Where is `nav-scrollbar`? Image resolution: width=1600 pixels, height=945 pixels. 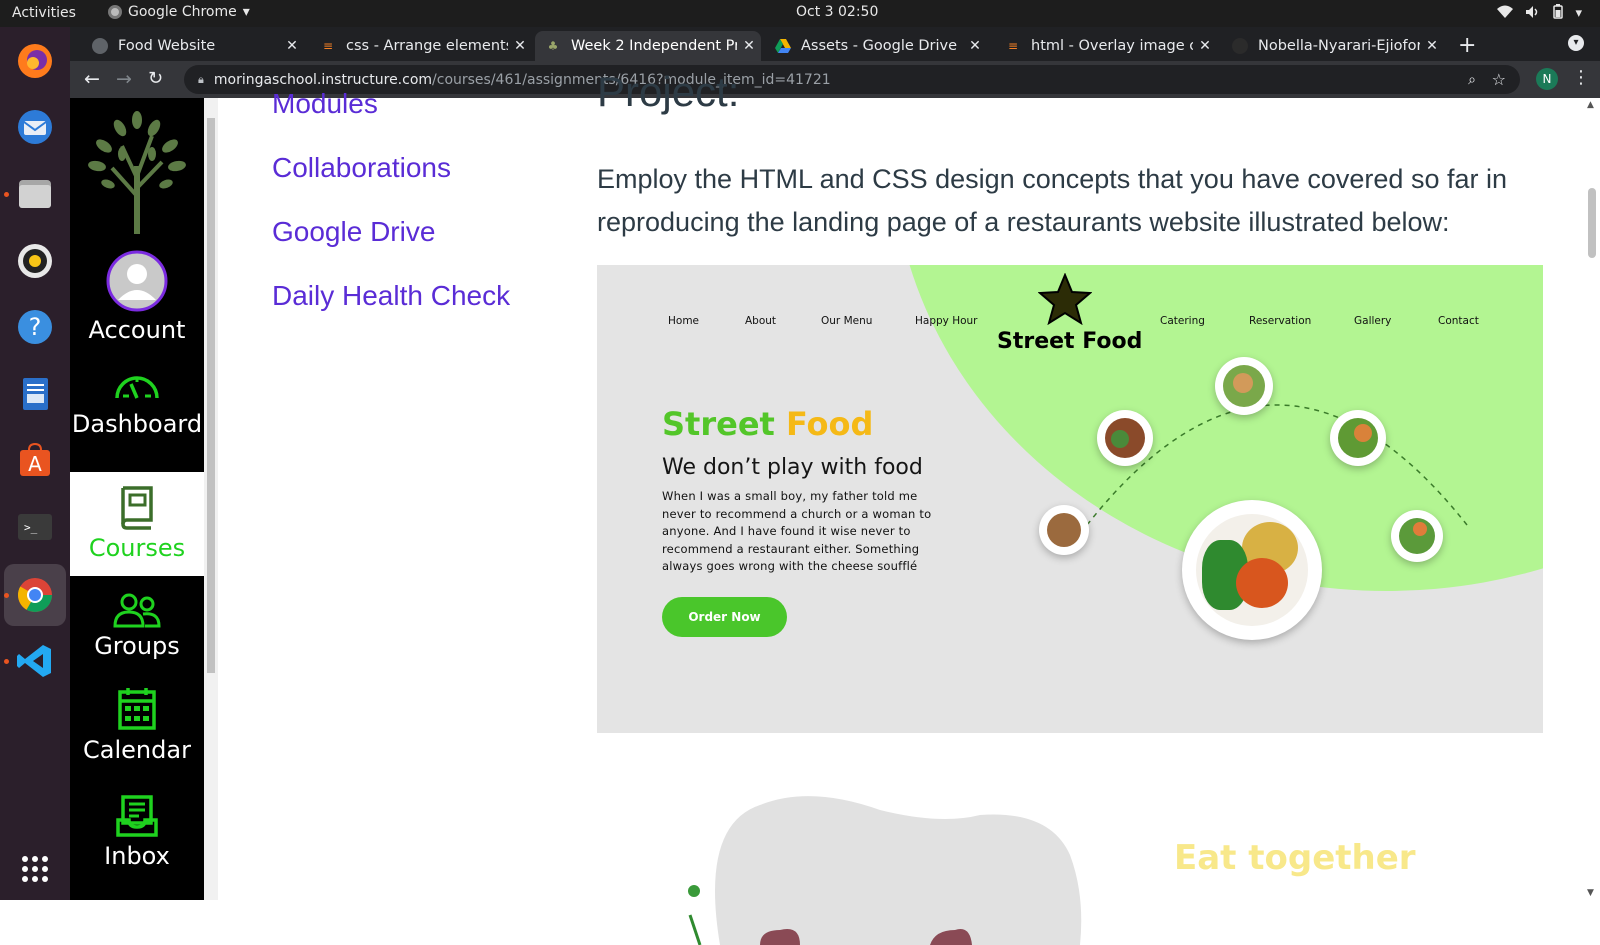 nav-scrollbar is located at coordinates (211, 499).